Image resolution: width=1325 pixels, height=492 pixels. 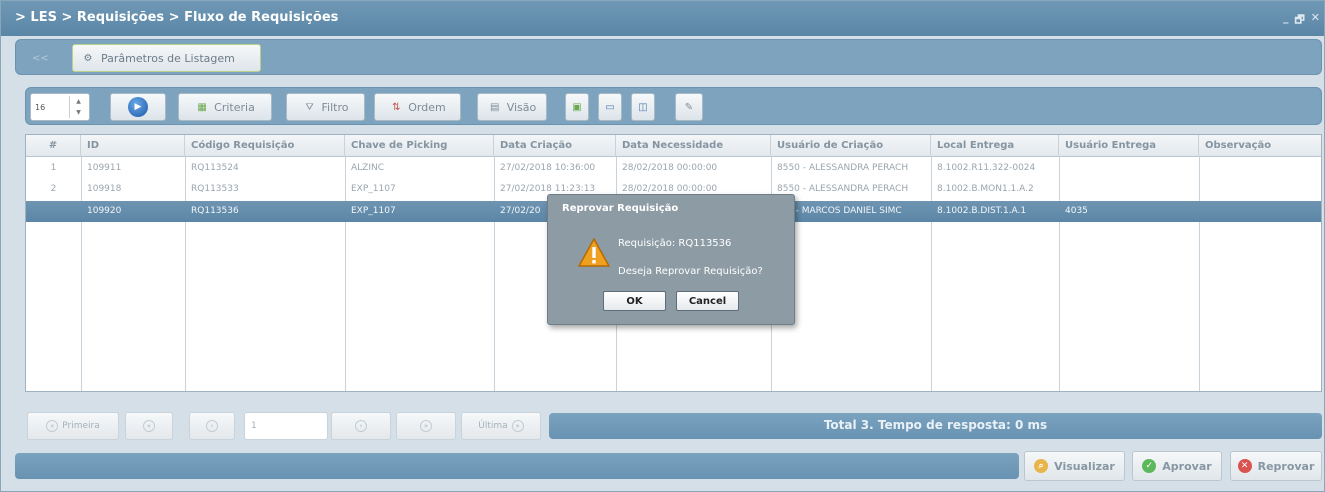 I want to click on chevron-left-icon: ‹, so click(x=212, y=426).